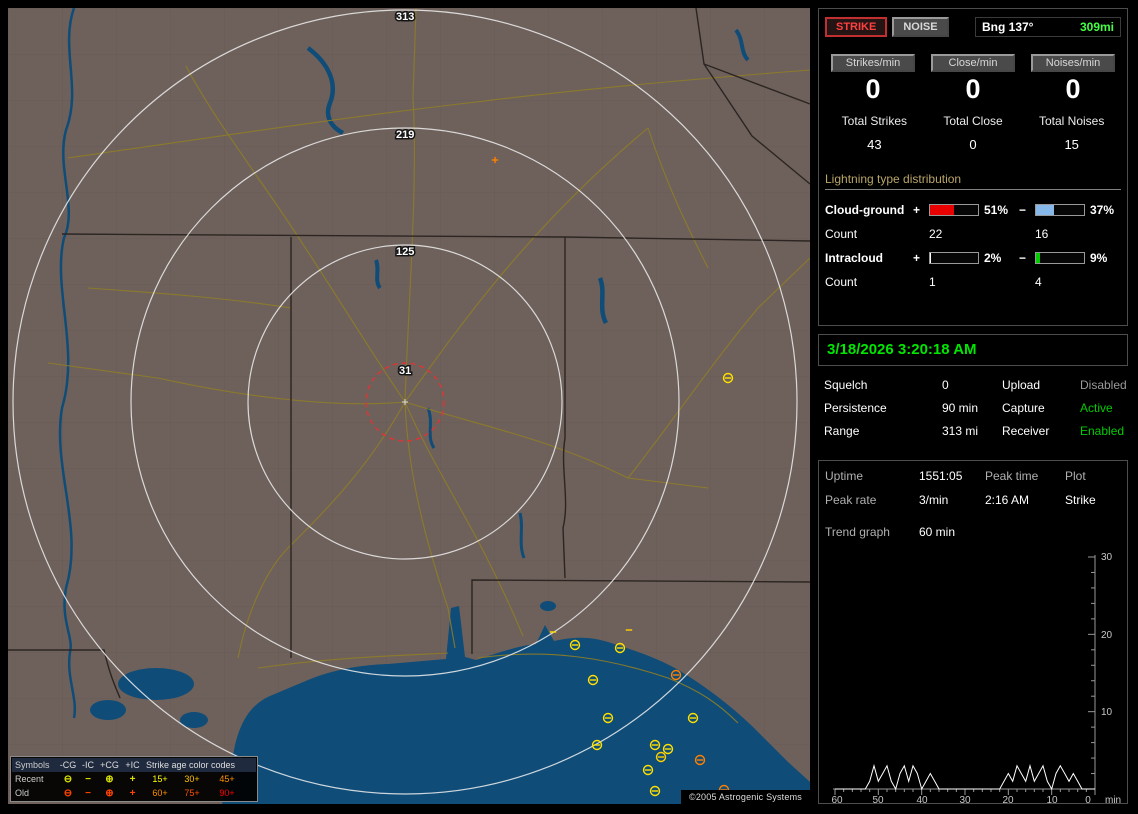 The height and width of the screenshot is (814, 1138). What do you see at coordinates (1102, 431) in the screenshot?
I see `receiver-status: Enabled` at bounding box center [1102, 431].